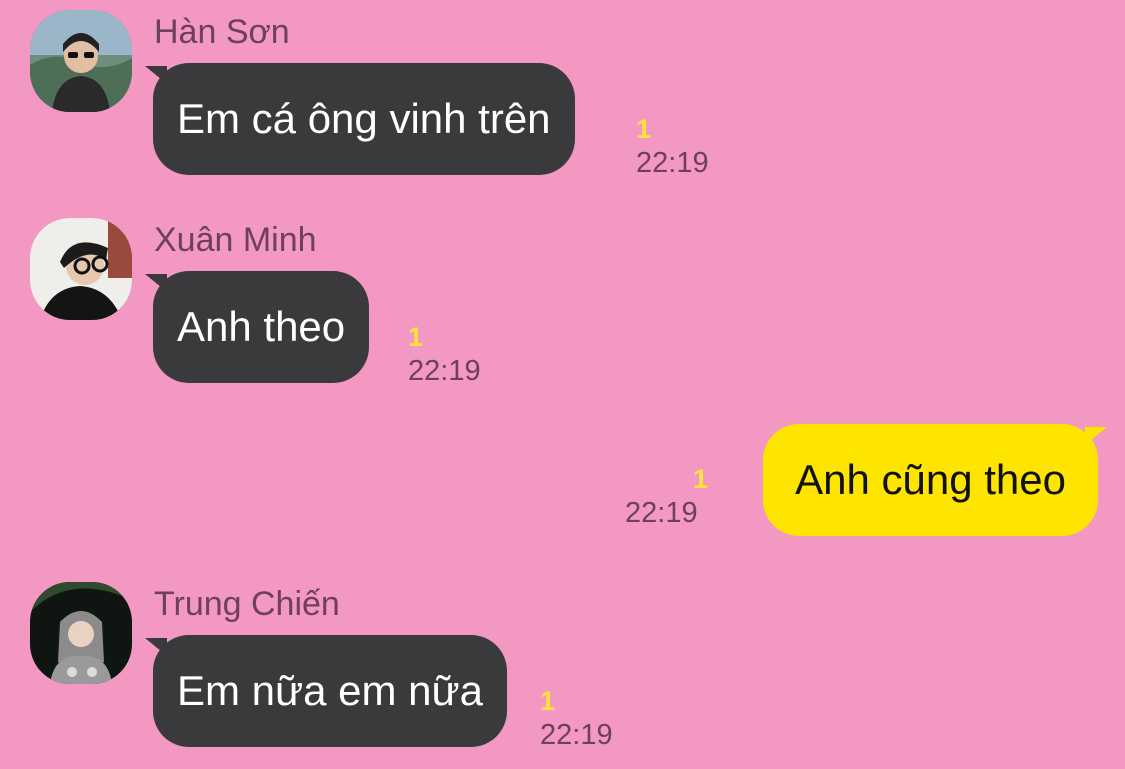  I want to click on message-text: Em nữa em nữa, so click(330, 690).